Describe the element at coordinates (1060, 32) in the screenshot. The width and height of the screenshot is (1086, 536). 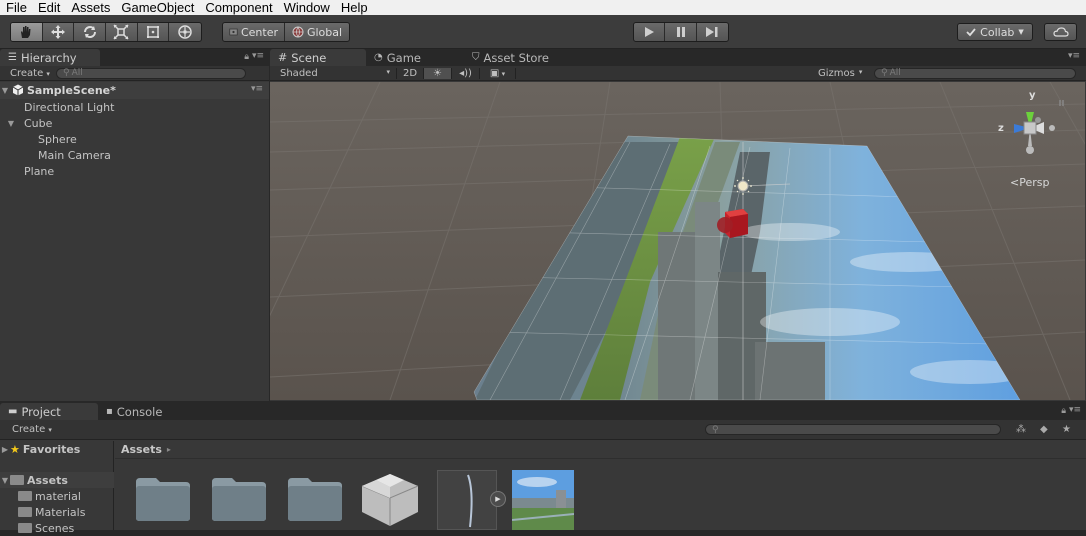
I see `cloud-button` at that location.